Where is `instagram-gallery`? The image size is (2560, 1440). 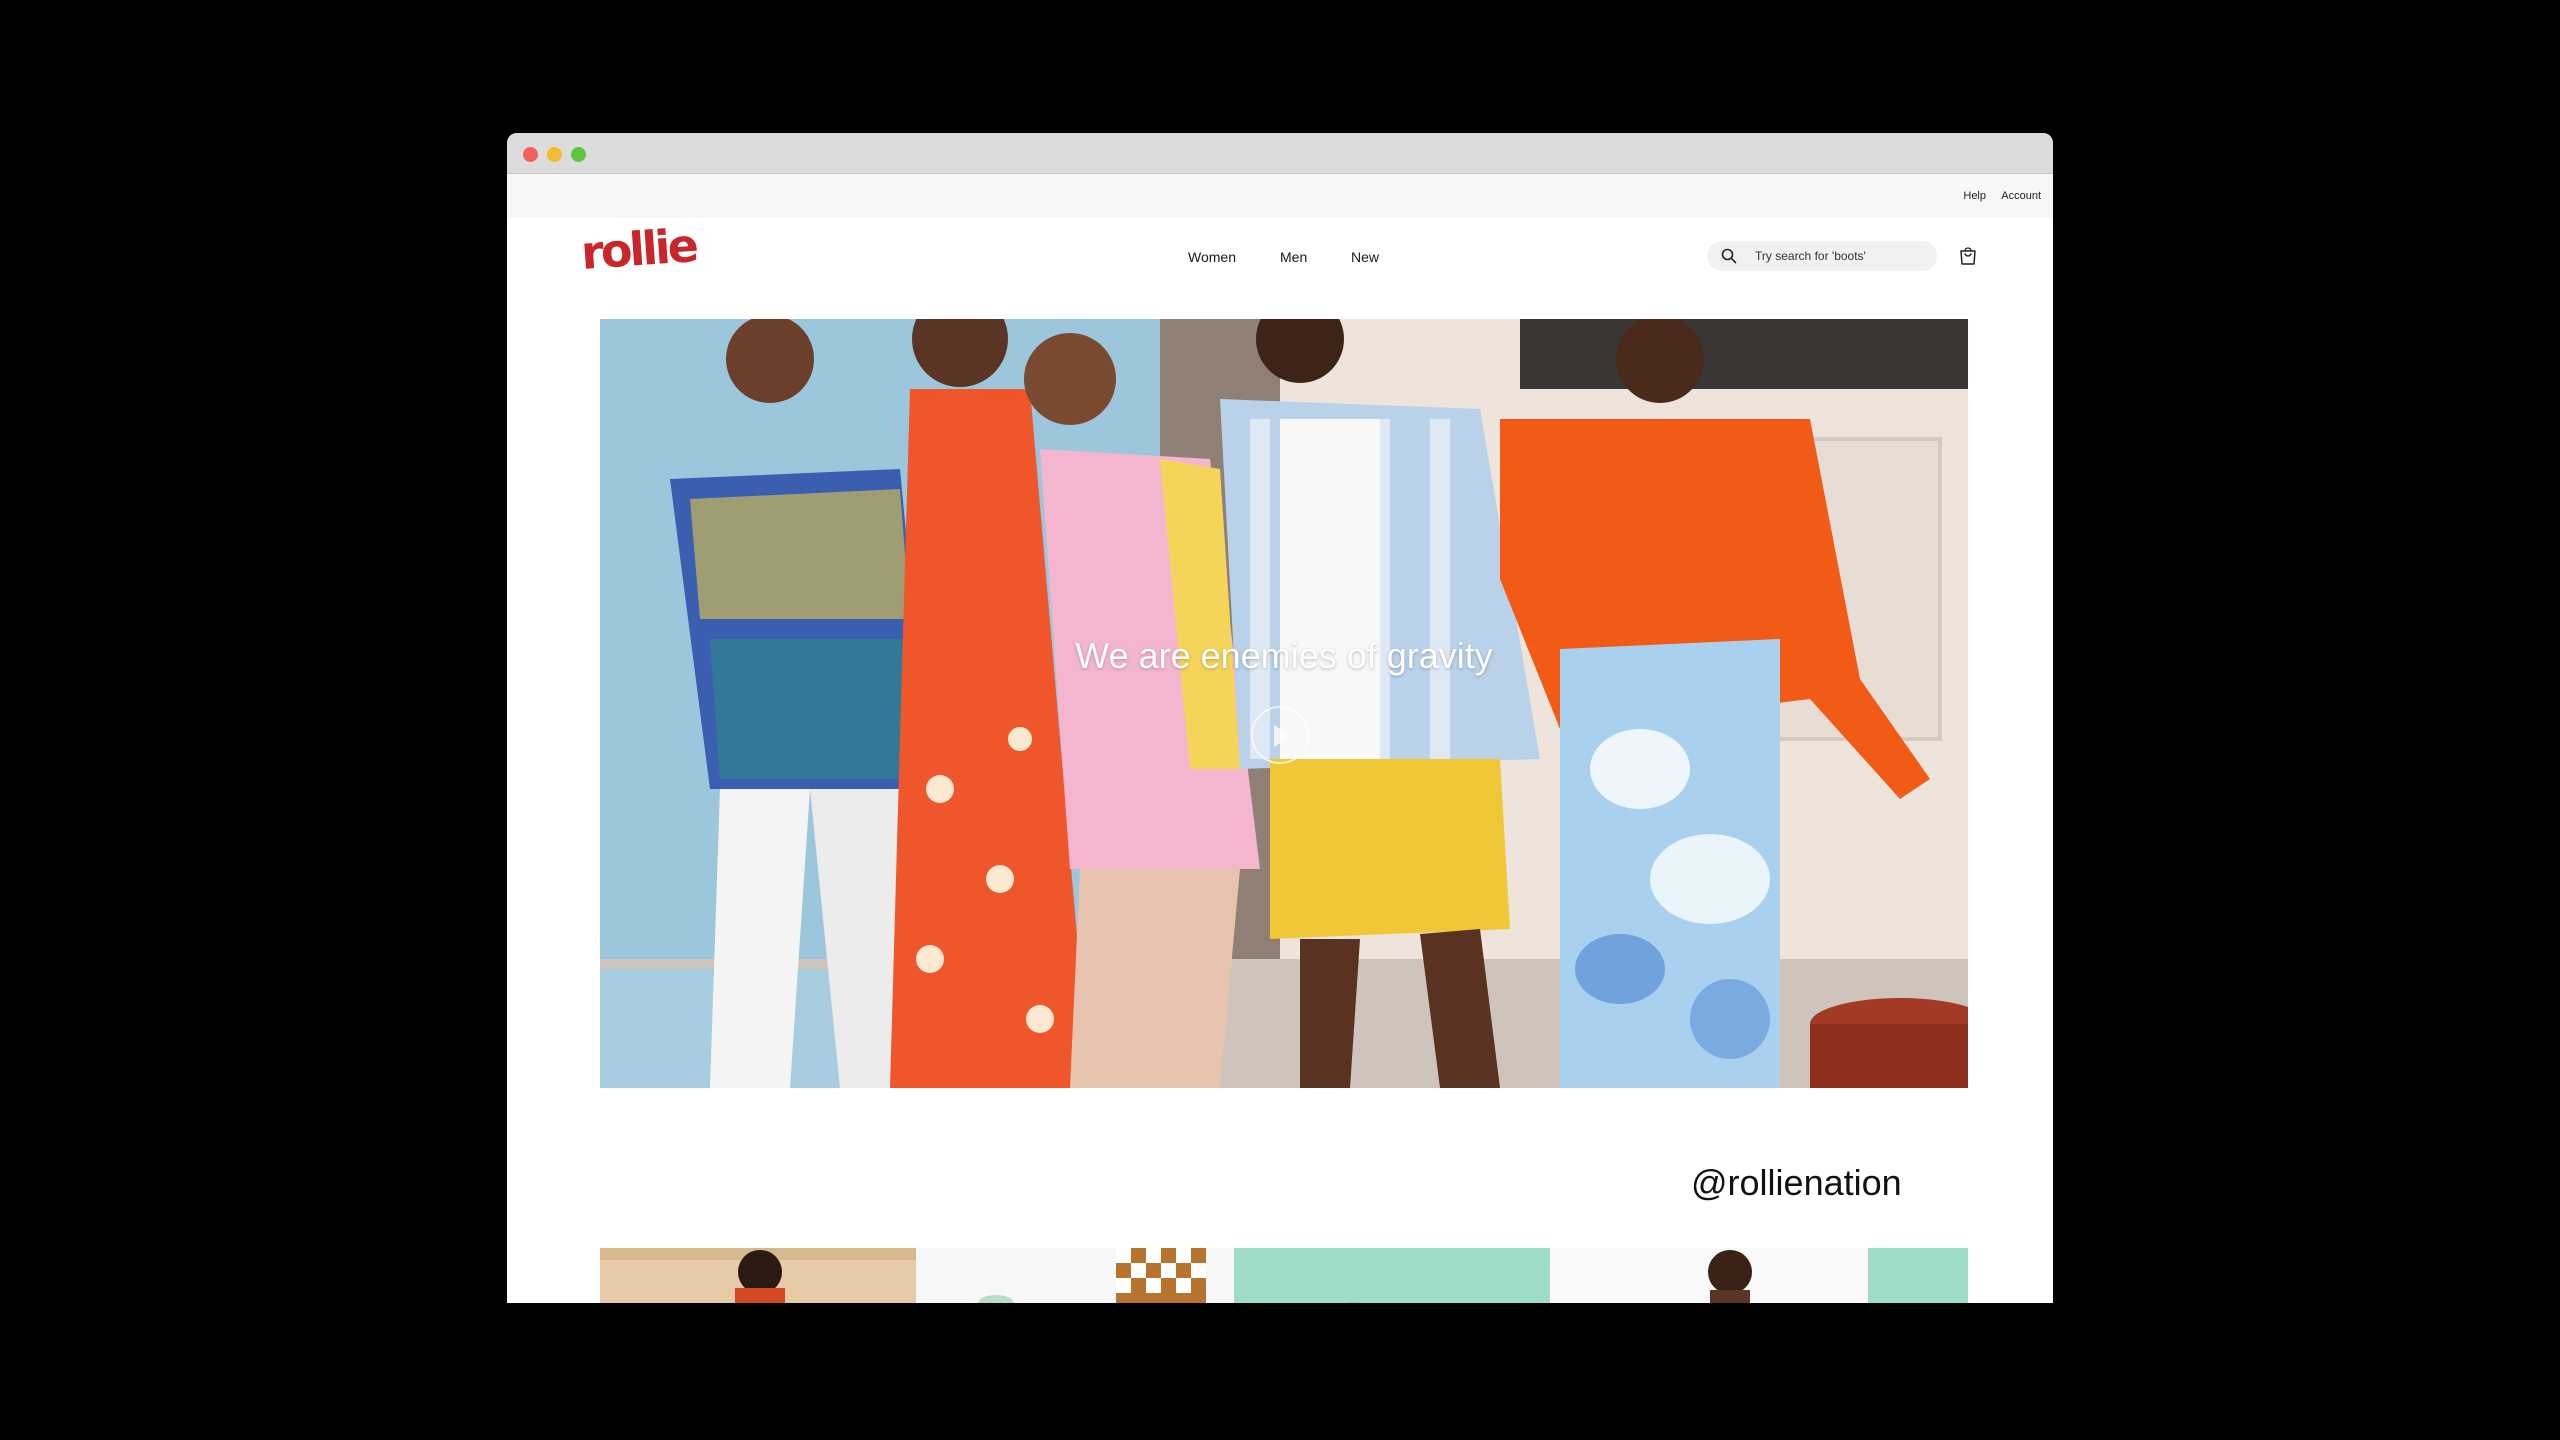
instagram-gallery is located at coordinates (1284, 1275).